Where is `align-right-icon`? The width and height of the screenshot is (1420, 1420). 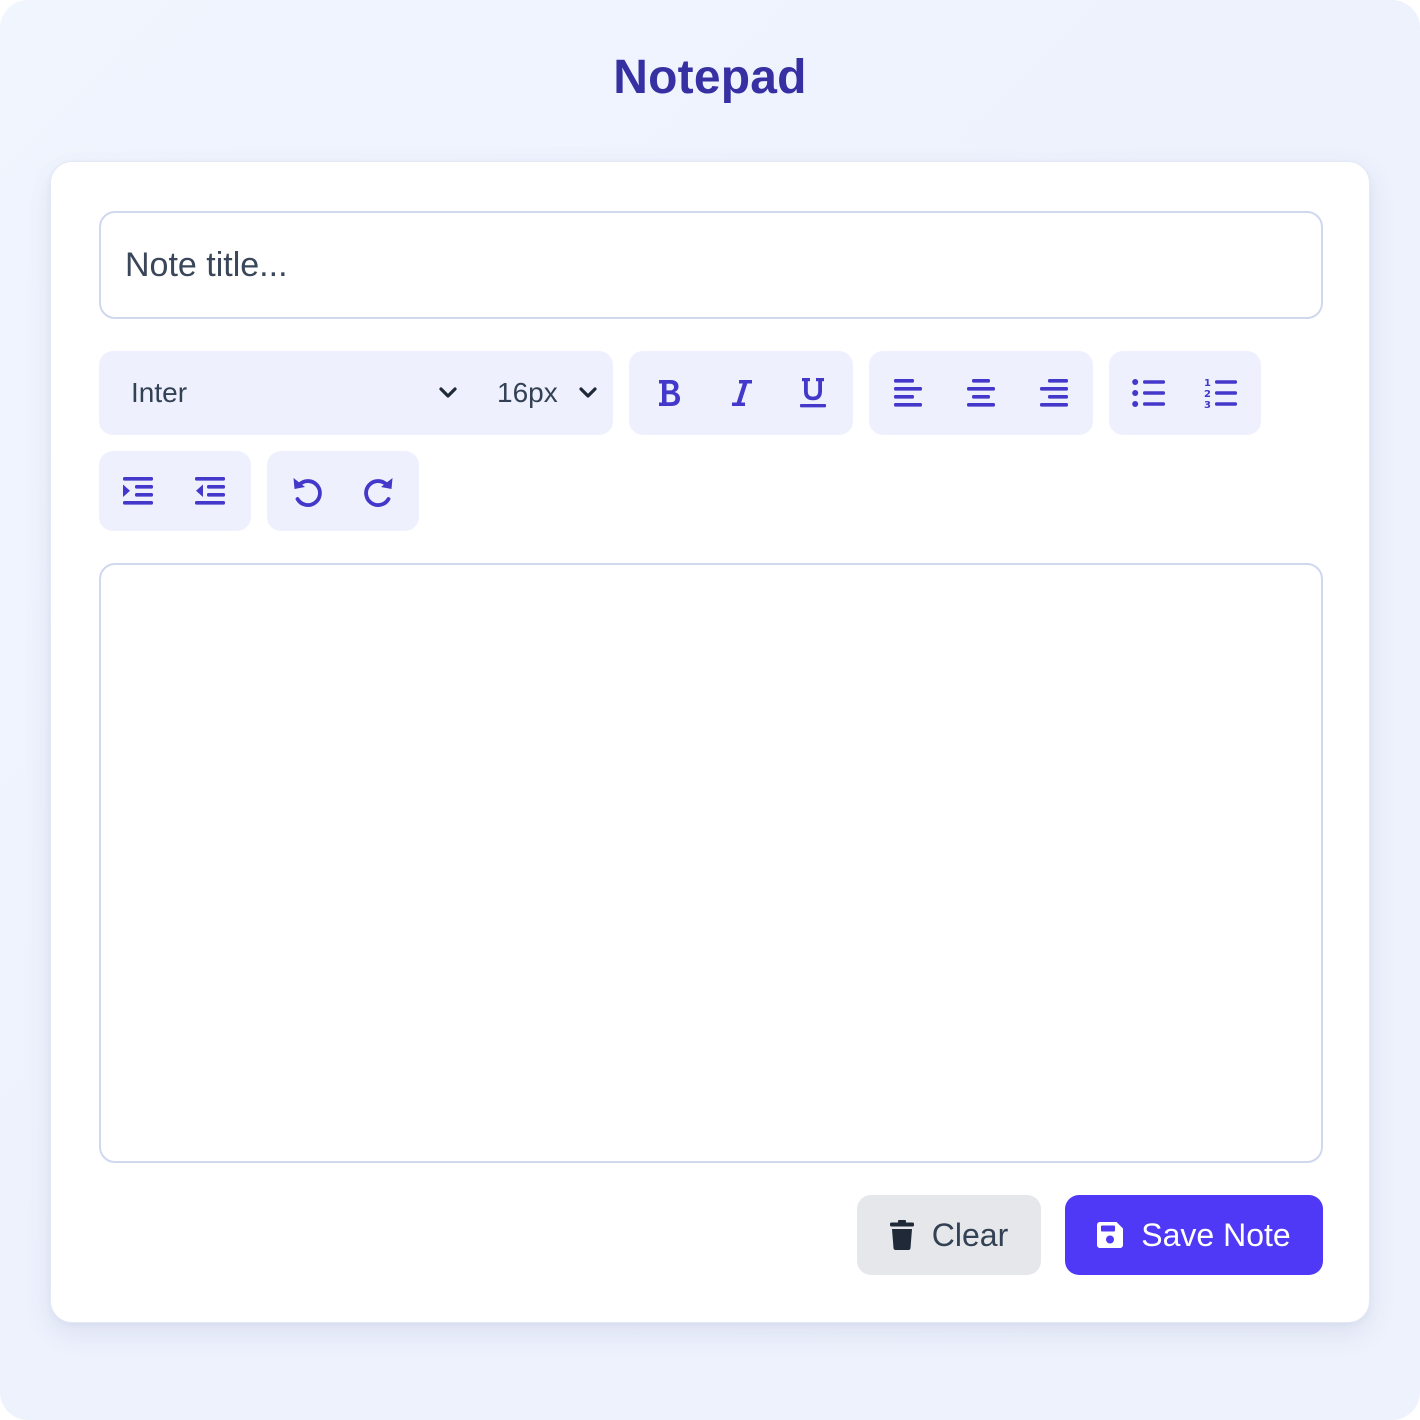
align-right-icon is located at coordinates (1053, 393).